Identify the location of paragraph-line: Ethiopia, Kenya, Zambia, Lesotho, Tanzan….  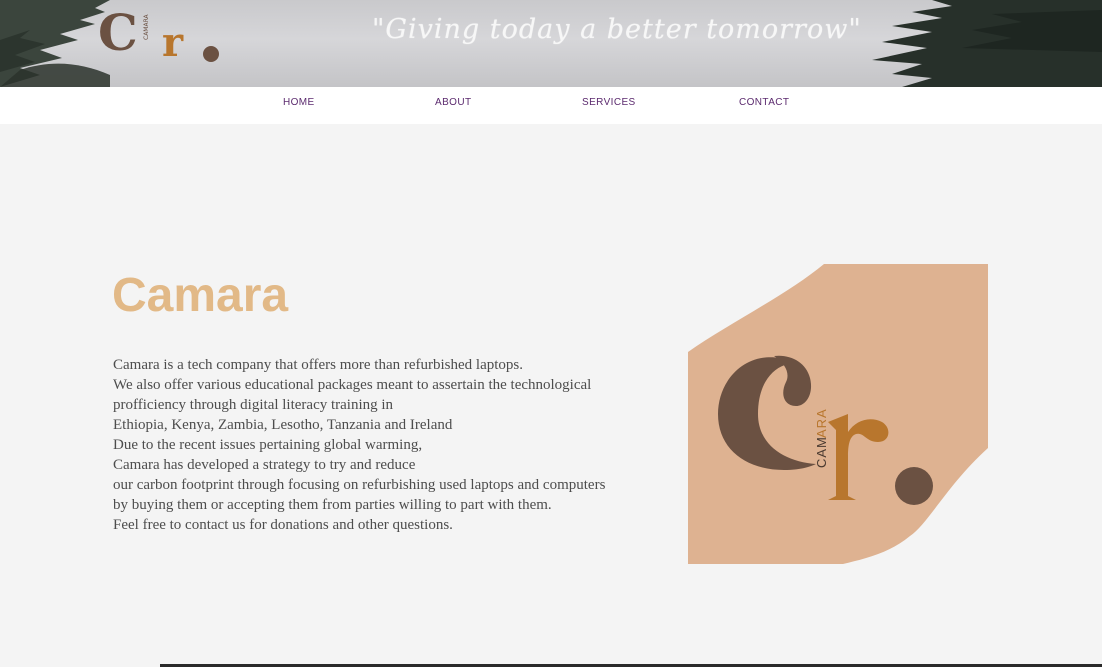
(283, 425).